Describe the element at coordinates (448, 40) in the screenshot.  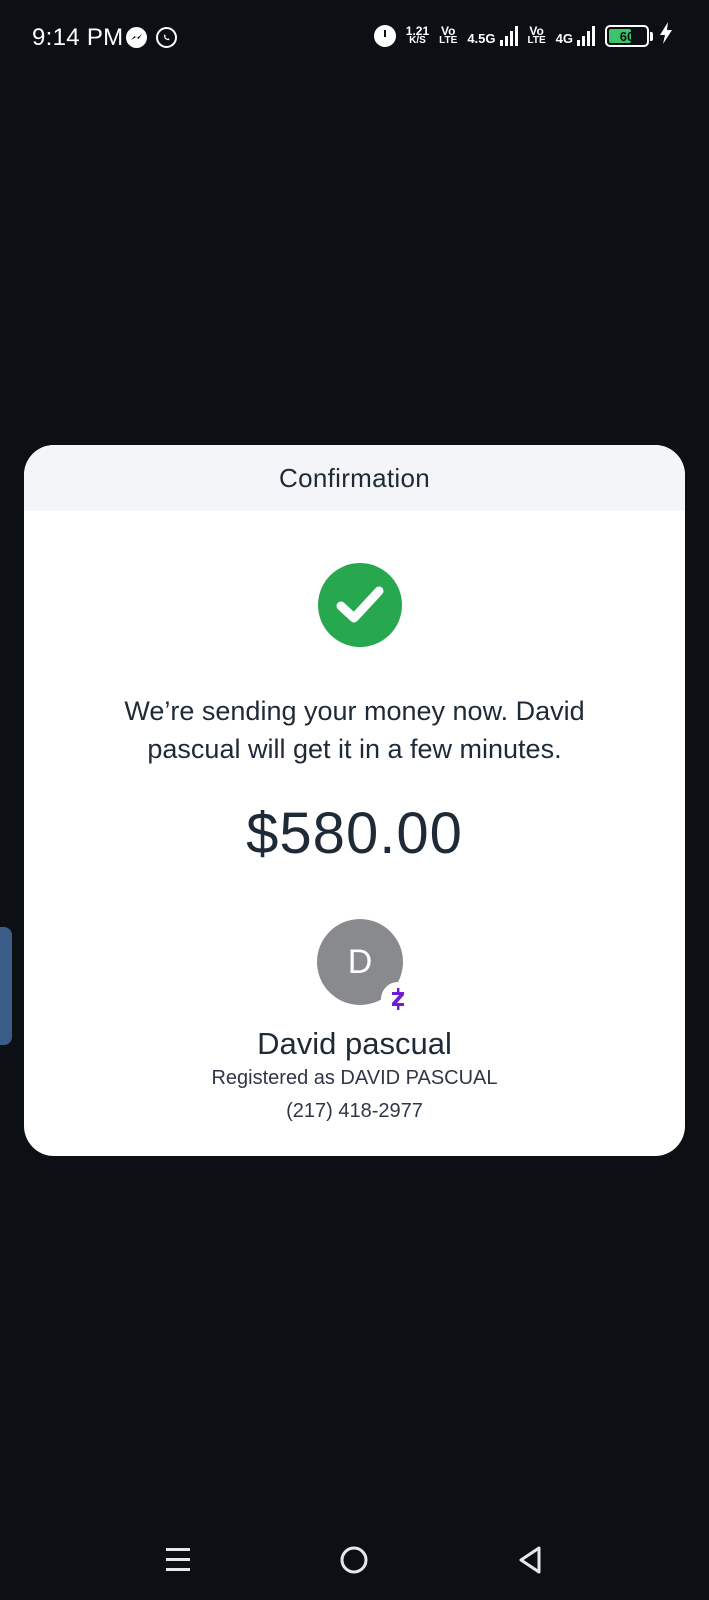
I see `sim1-lte-label: LTE` at that location.